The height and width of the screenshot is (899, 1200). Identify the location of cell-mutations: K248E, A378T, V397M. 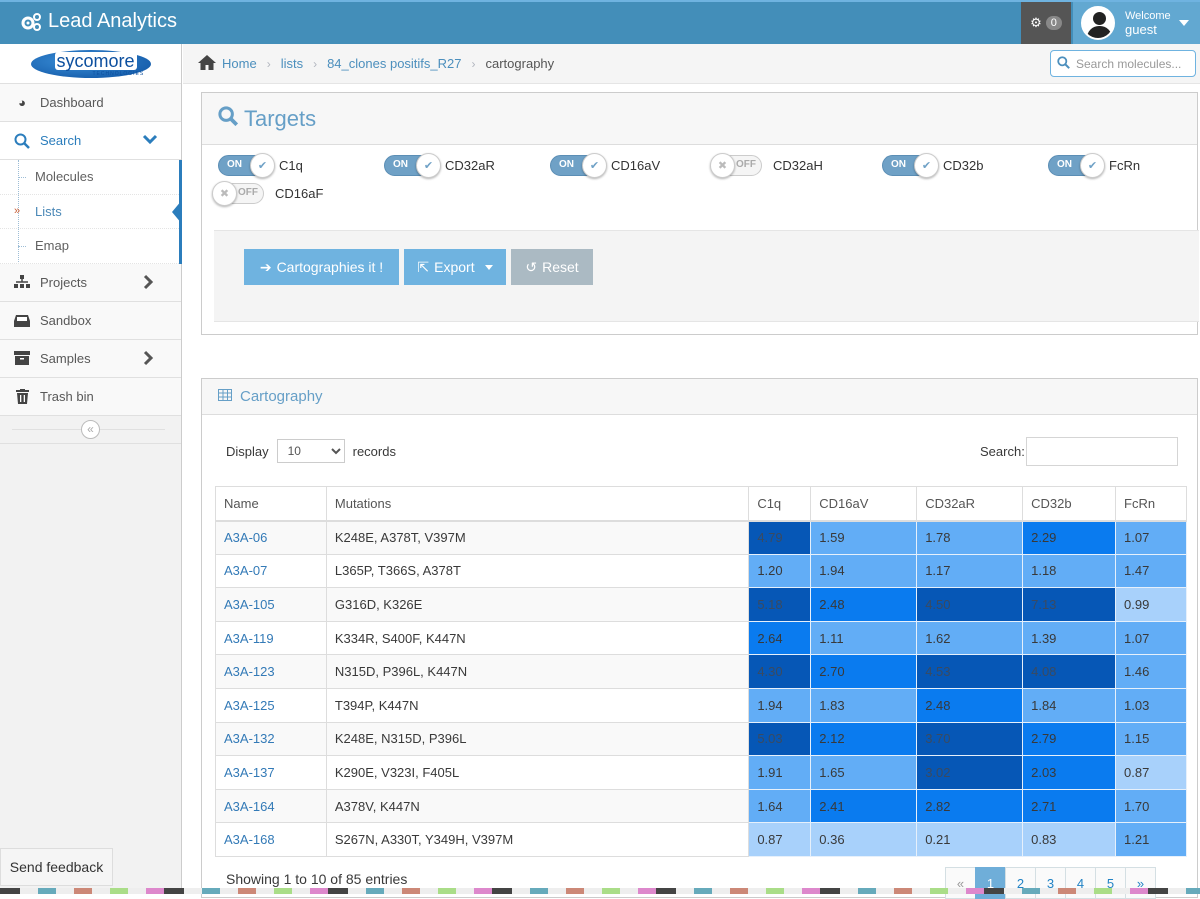
(537, 537).